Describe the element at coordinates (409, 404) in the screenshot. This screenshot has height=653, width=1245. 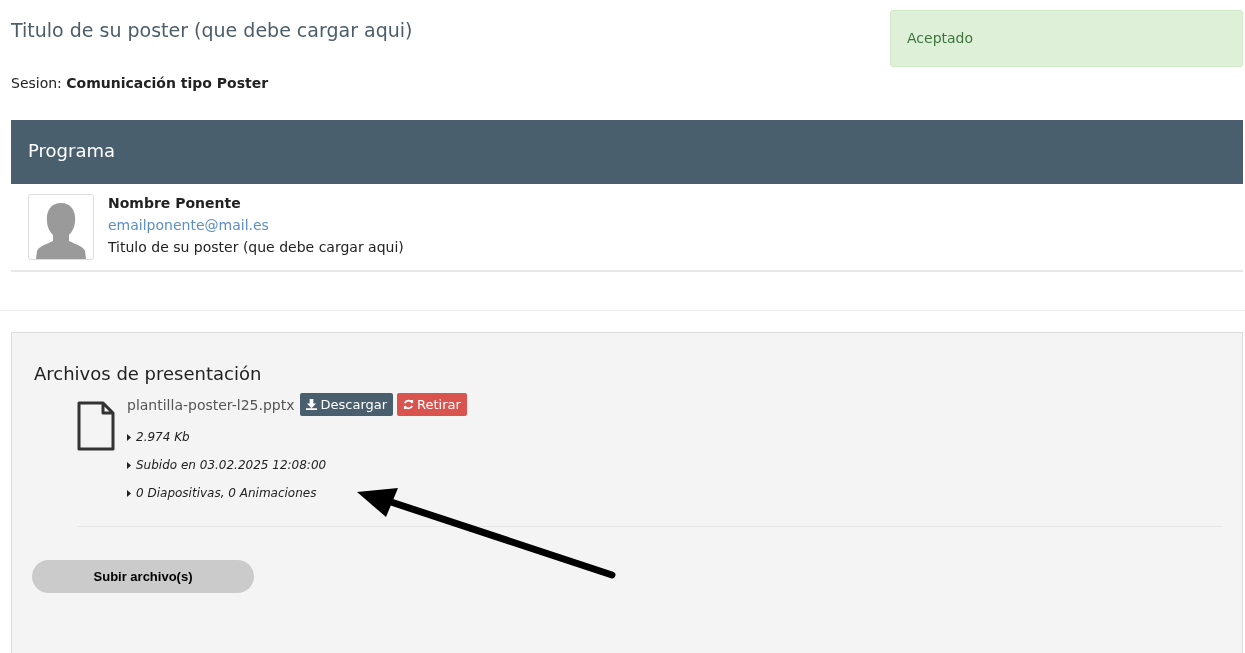
I see `refresh-icon` at that location.